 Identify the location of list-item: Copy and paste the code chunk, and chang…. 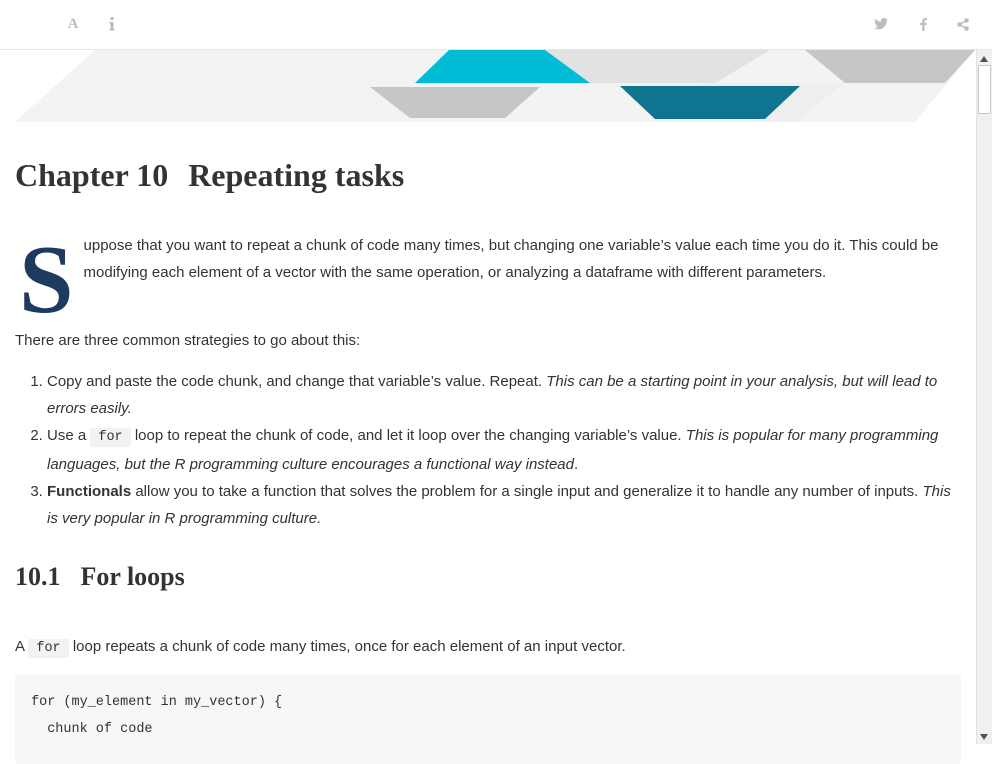
(504, 395).